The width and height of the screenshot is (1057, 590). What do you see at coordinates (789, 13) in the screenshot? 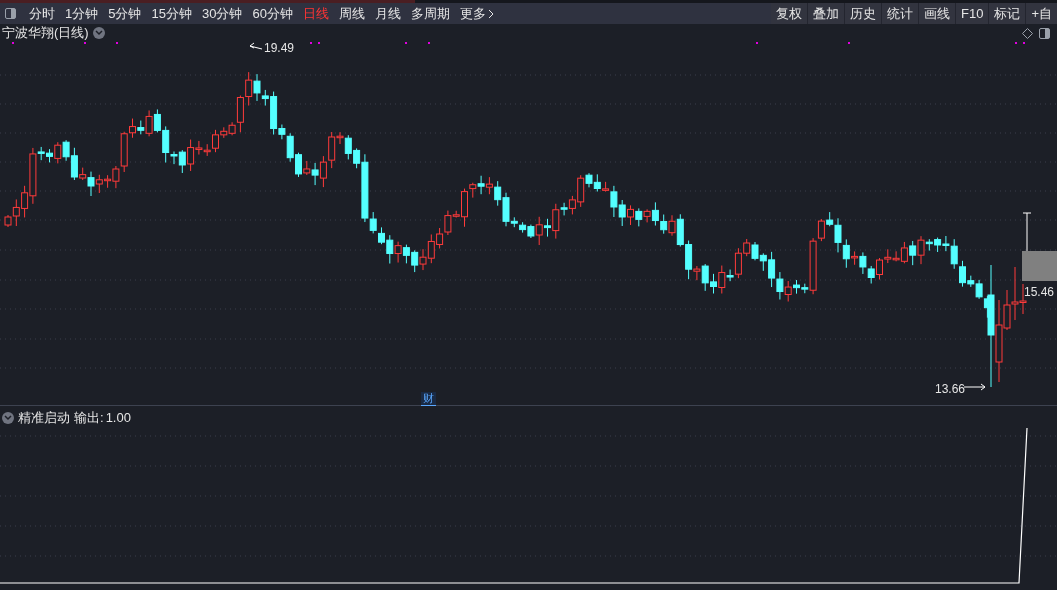
I see `toolbar-button: 复权` at bounding box center [789, 13].